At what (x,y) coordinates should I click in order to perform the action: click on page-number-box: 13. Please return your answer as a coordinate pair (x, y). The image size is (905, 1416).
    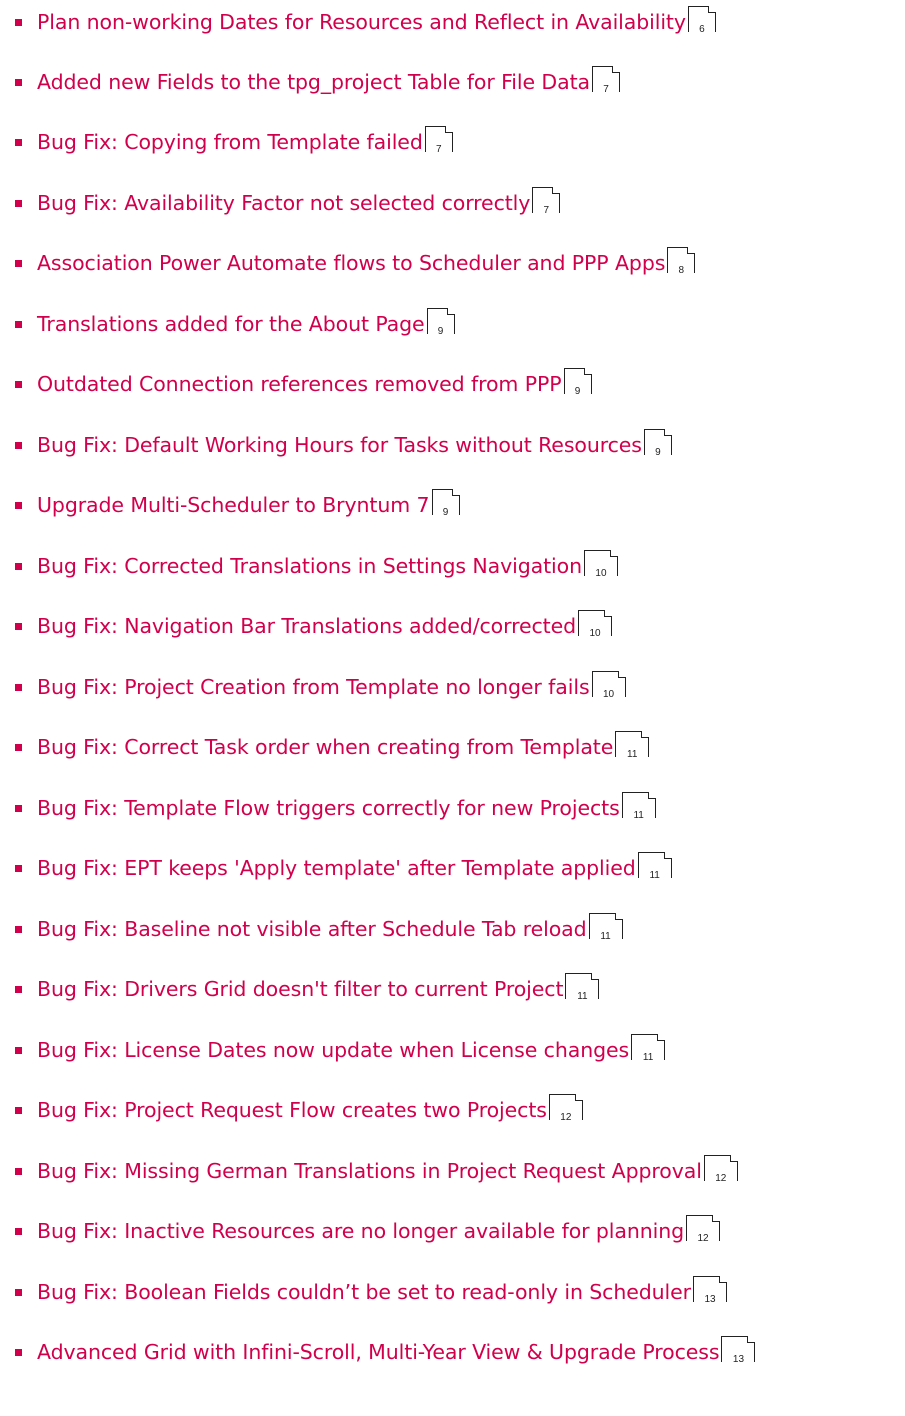
    Looking at the image, I should click on (710, 1290).